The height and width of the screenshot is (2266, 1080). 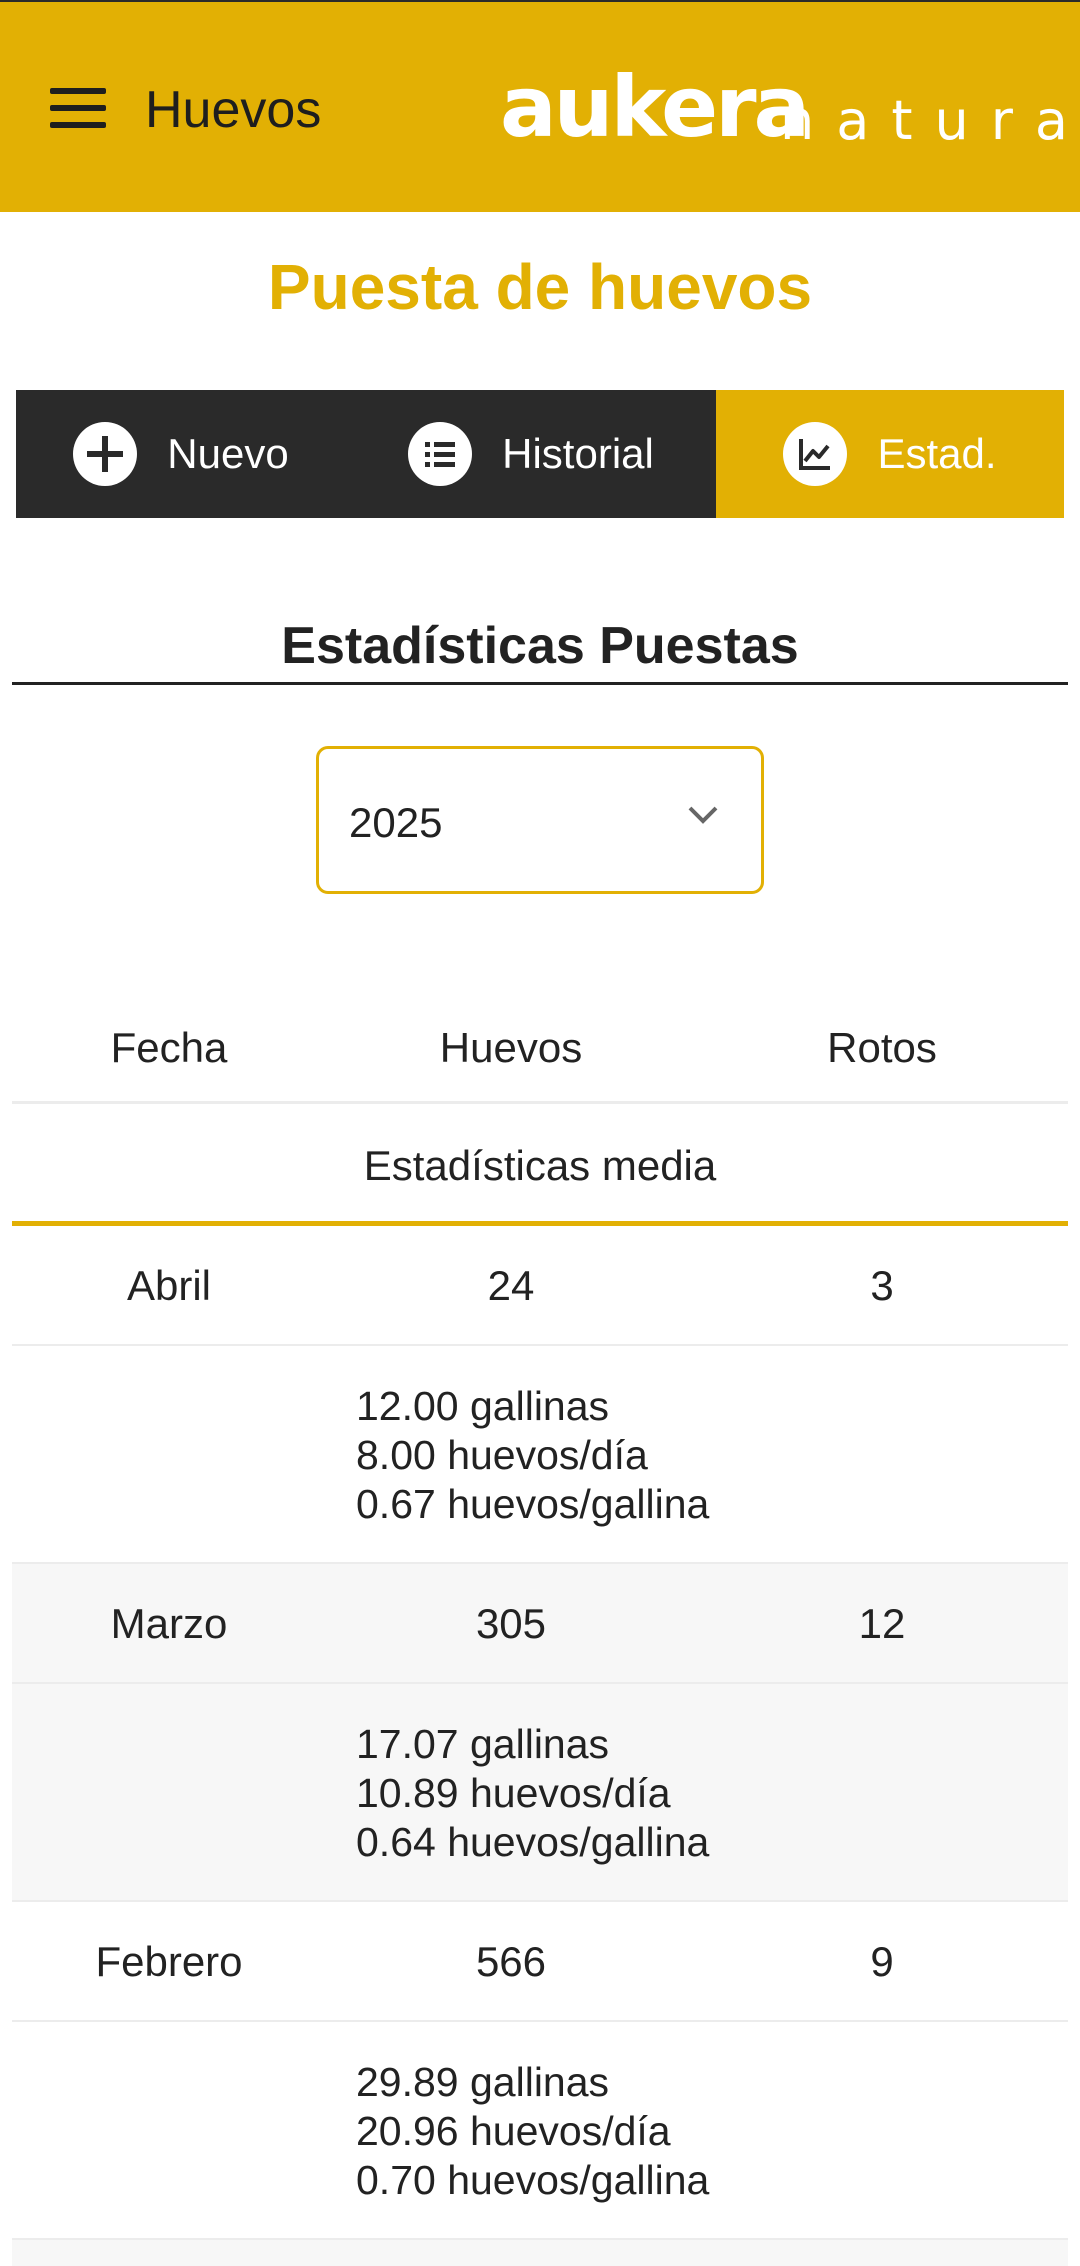 What do you see at coordinates (502, 1455) in the screenshot?
I see `detail-huevos-dia: 8.00 huevos/día` at bounding box center [502, 1455].